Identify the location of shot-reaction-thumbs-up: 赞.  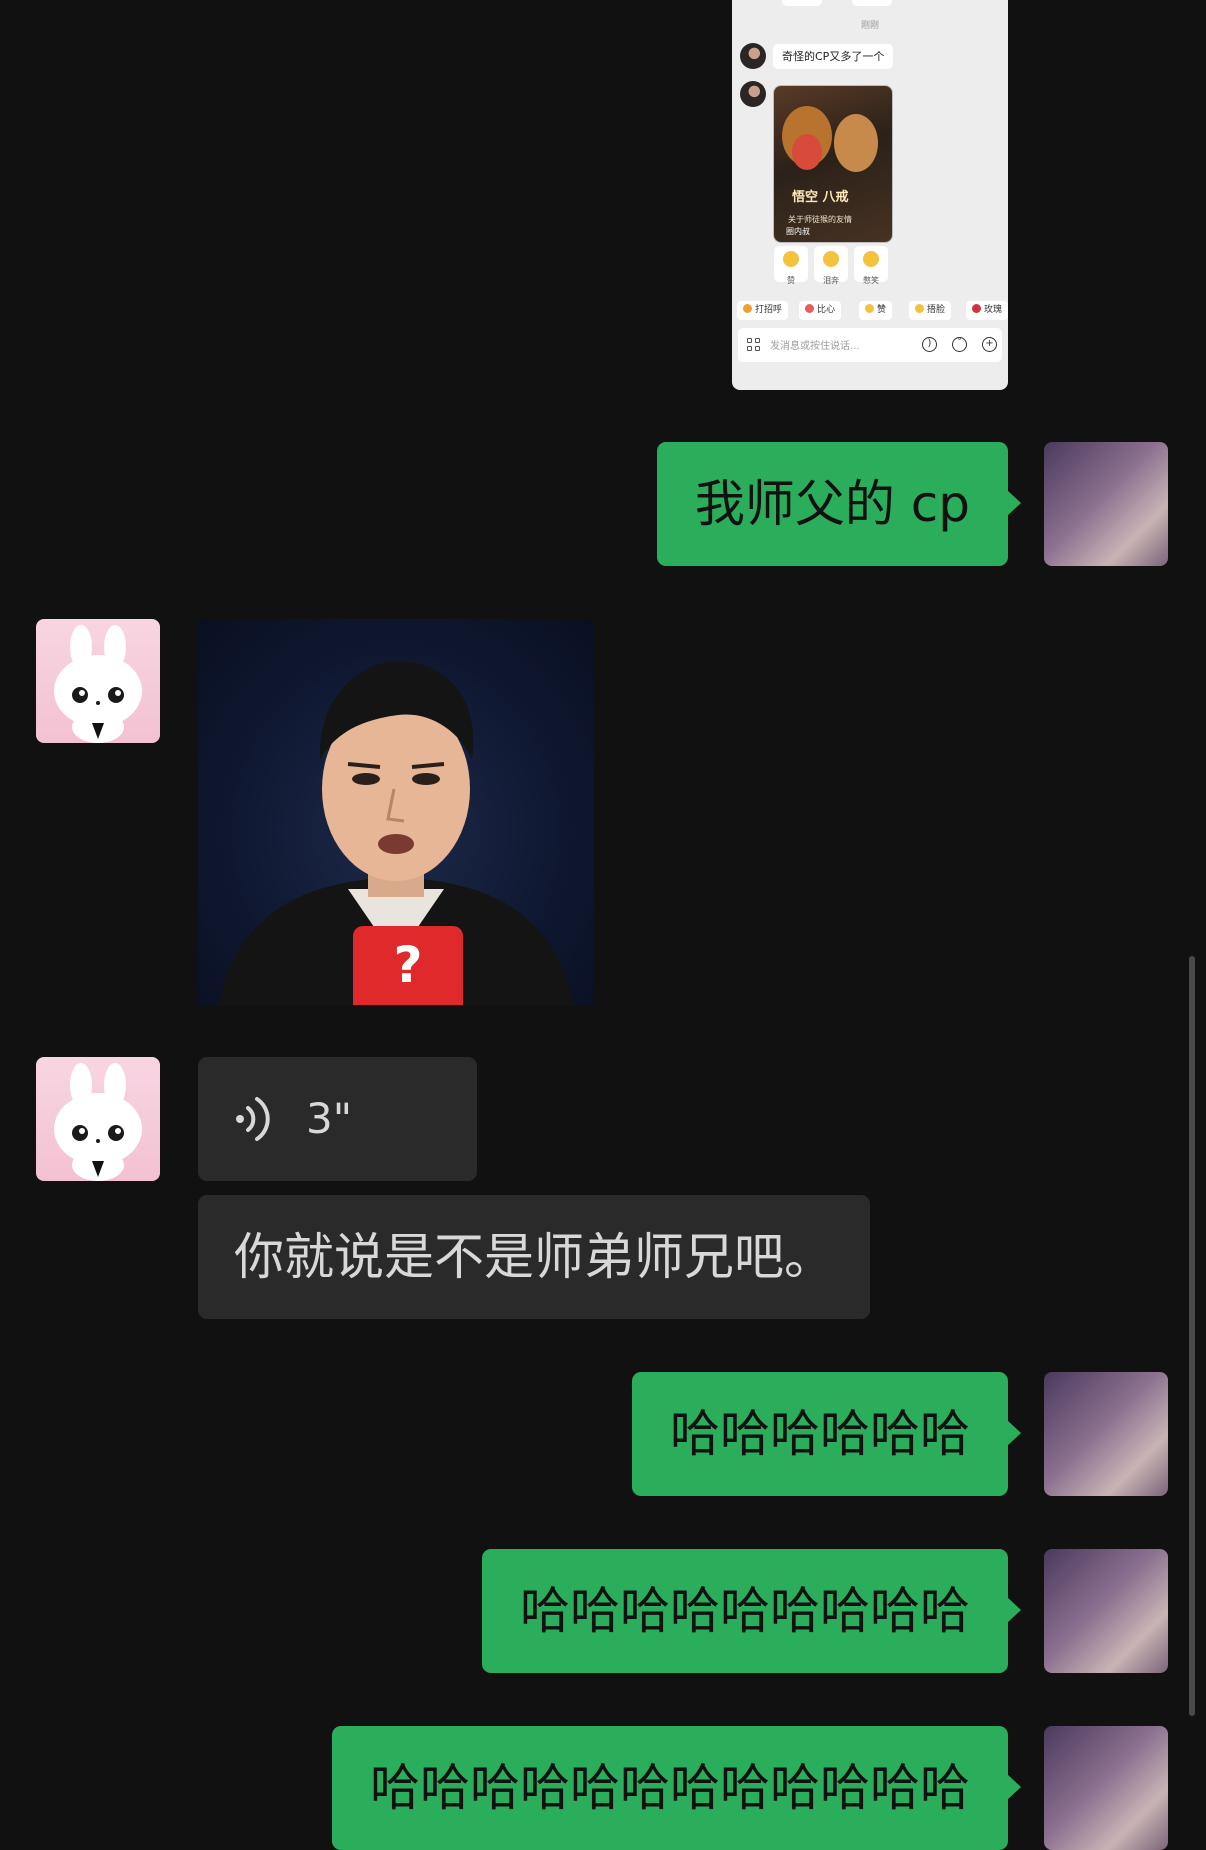
(791, 265).